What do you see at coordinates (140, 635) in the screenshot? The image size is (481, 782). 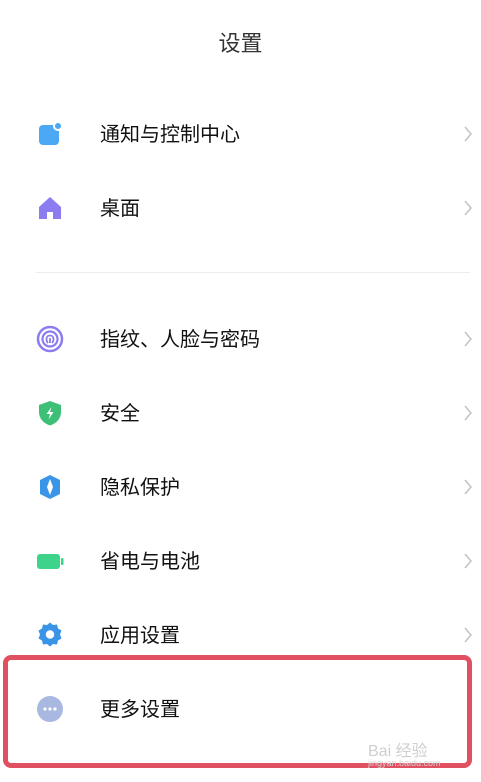 I see `settings-item-label: 应用设置` at bounding box center [140, 635].